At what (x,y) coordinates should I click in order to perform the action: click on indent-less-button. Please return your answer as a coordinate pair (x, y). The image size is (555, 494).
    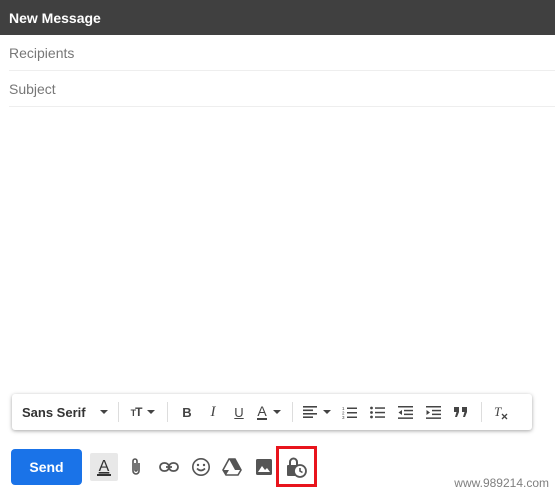
    Looking at the image, I should click on (405, 412).